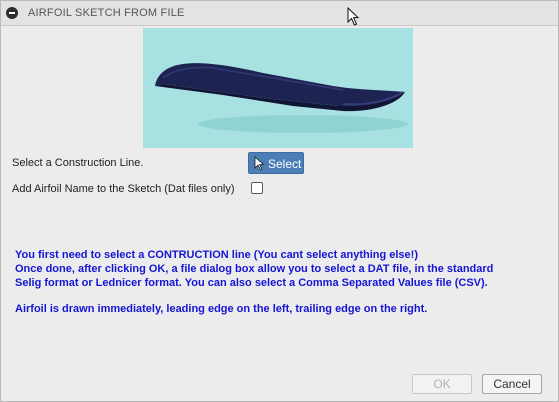 Image resolution: width=559 pixels, height=402 pixels. I want to click on dialog-titlebar: AIRFOIL SKETCH FROM FILE, so click(279, 13).